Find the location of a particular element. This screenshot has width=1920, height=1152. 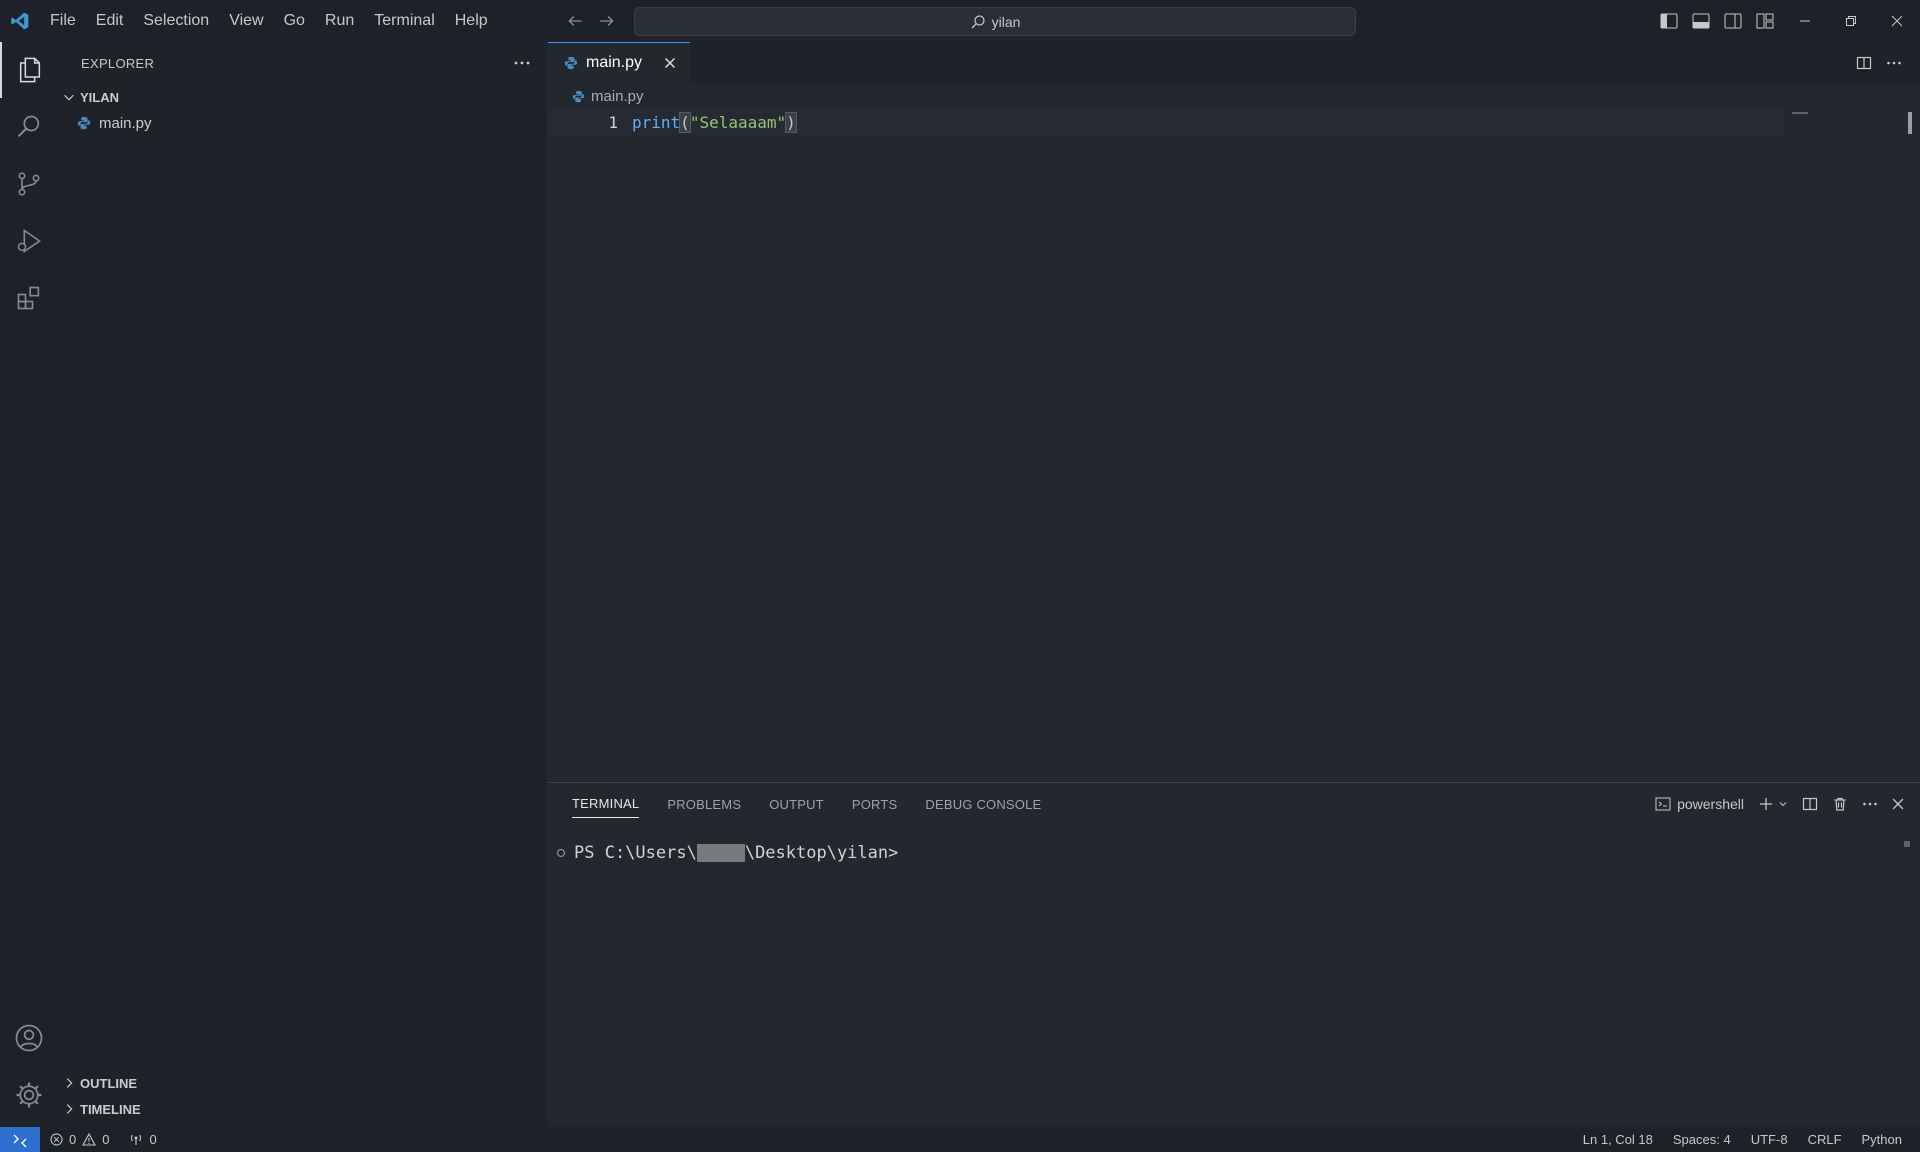

editor-more-actions-icon is located at coordinates (1894, 63).